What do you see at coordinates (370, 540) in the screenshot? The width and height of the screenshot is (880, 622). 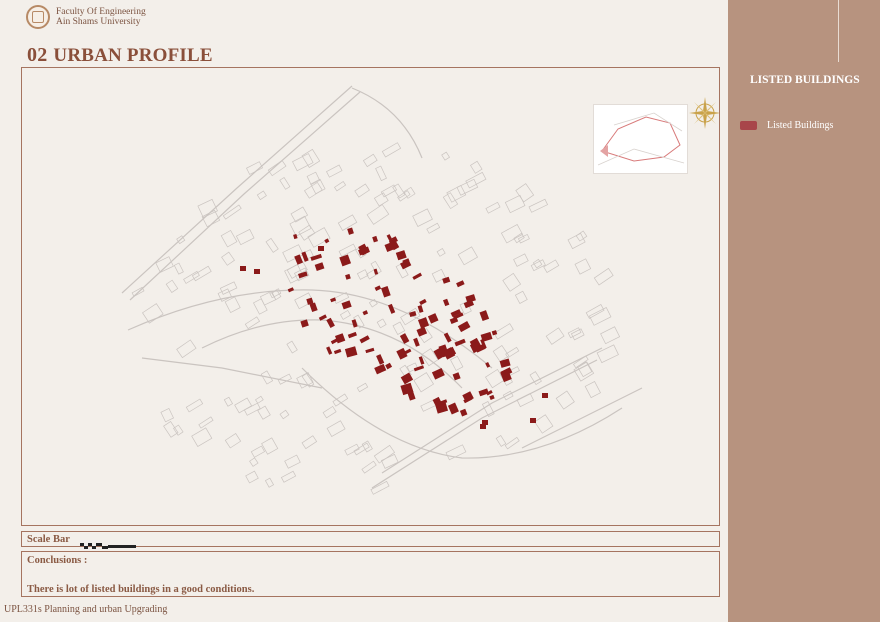 I see `scale-bar-panel: Scale Bar` at bounding box center [370, 540].